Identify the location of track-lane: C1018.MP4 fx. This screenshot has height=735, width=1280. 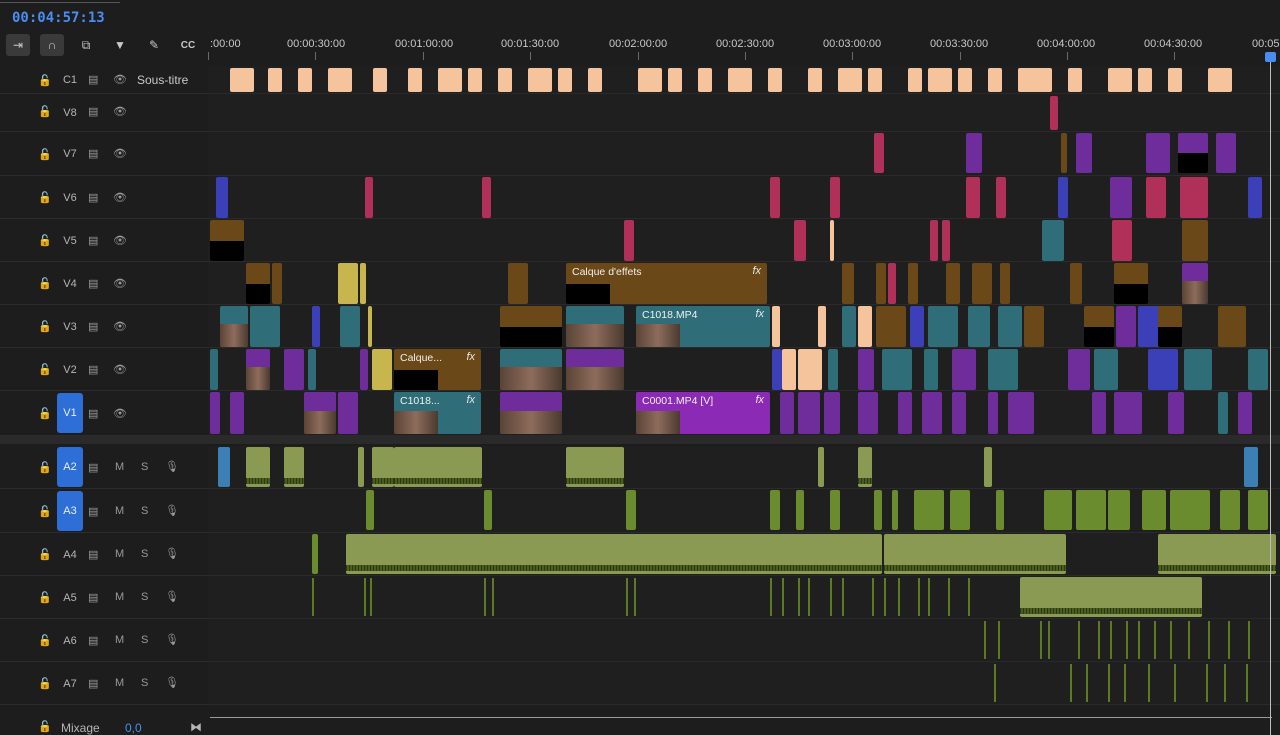
(744, 326).